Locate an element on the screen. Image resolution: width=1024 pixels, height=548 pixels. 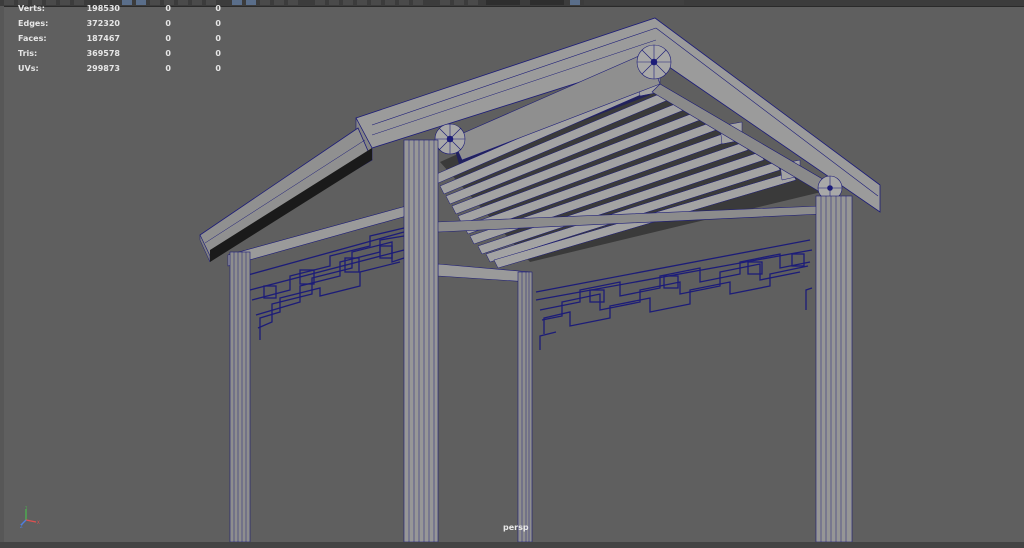
hud-label: UVs: is located at coordinates (28, 68).